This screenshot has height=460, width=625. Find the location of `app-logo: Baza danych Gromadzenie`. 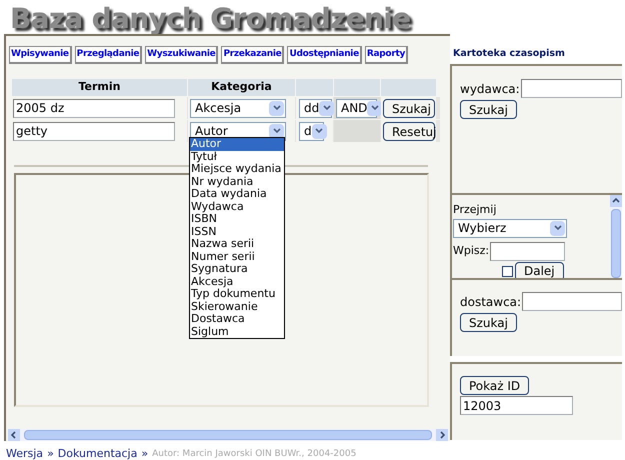

app-logo: Baza danych Gromadzenie is located at coordinates (210, 19).